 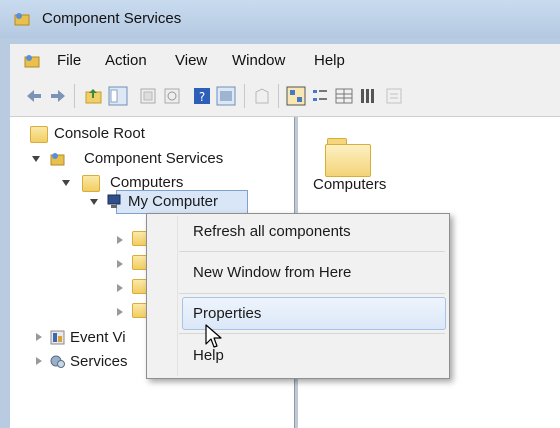 What do you see at coordinates (58, 96) in the screenshot?
I see `forward-icon` at bounding box center [58, 96].